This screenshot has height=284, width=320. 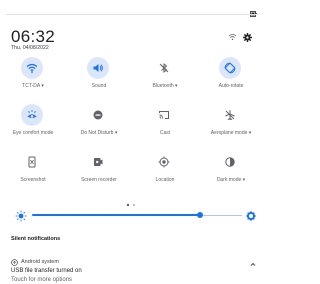 I want to click on tile-eye-comfort: Eye comfort mode, so click(x=33, y=127).